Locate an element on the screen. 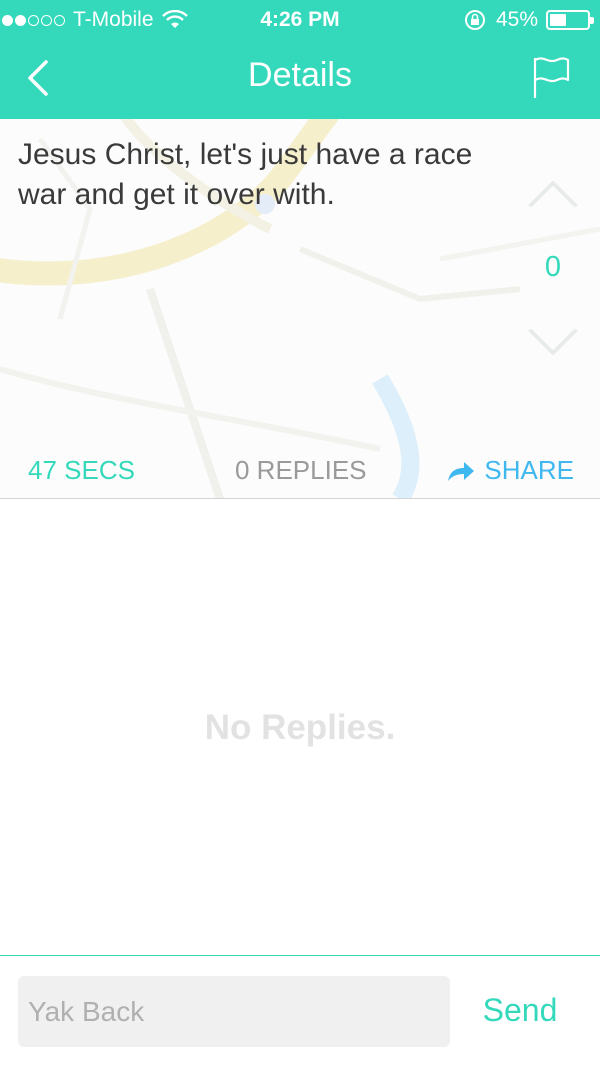  page-title: Details is located at coordinates (300, 75).